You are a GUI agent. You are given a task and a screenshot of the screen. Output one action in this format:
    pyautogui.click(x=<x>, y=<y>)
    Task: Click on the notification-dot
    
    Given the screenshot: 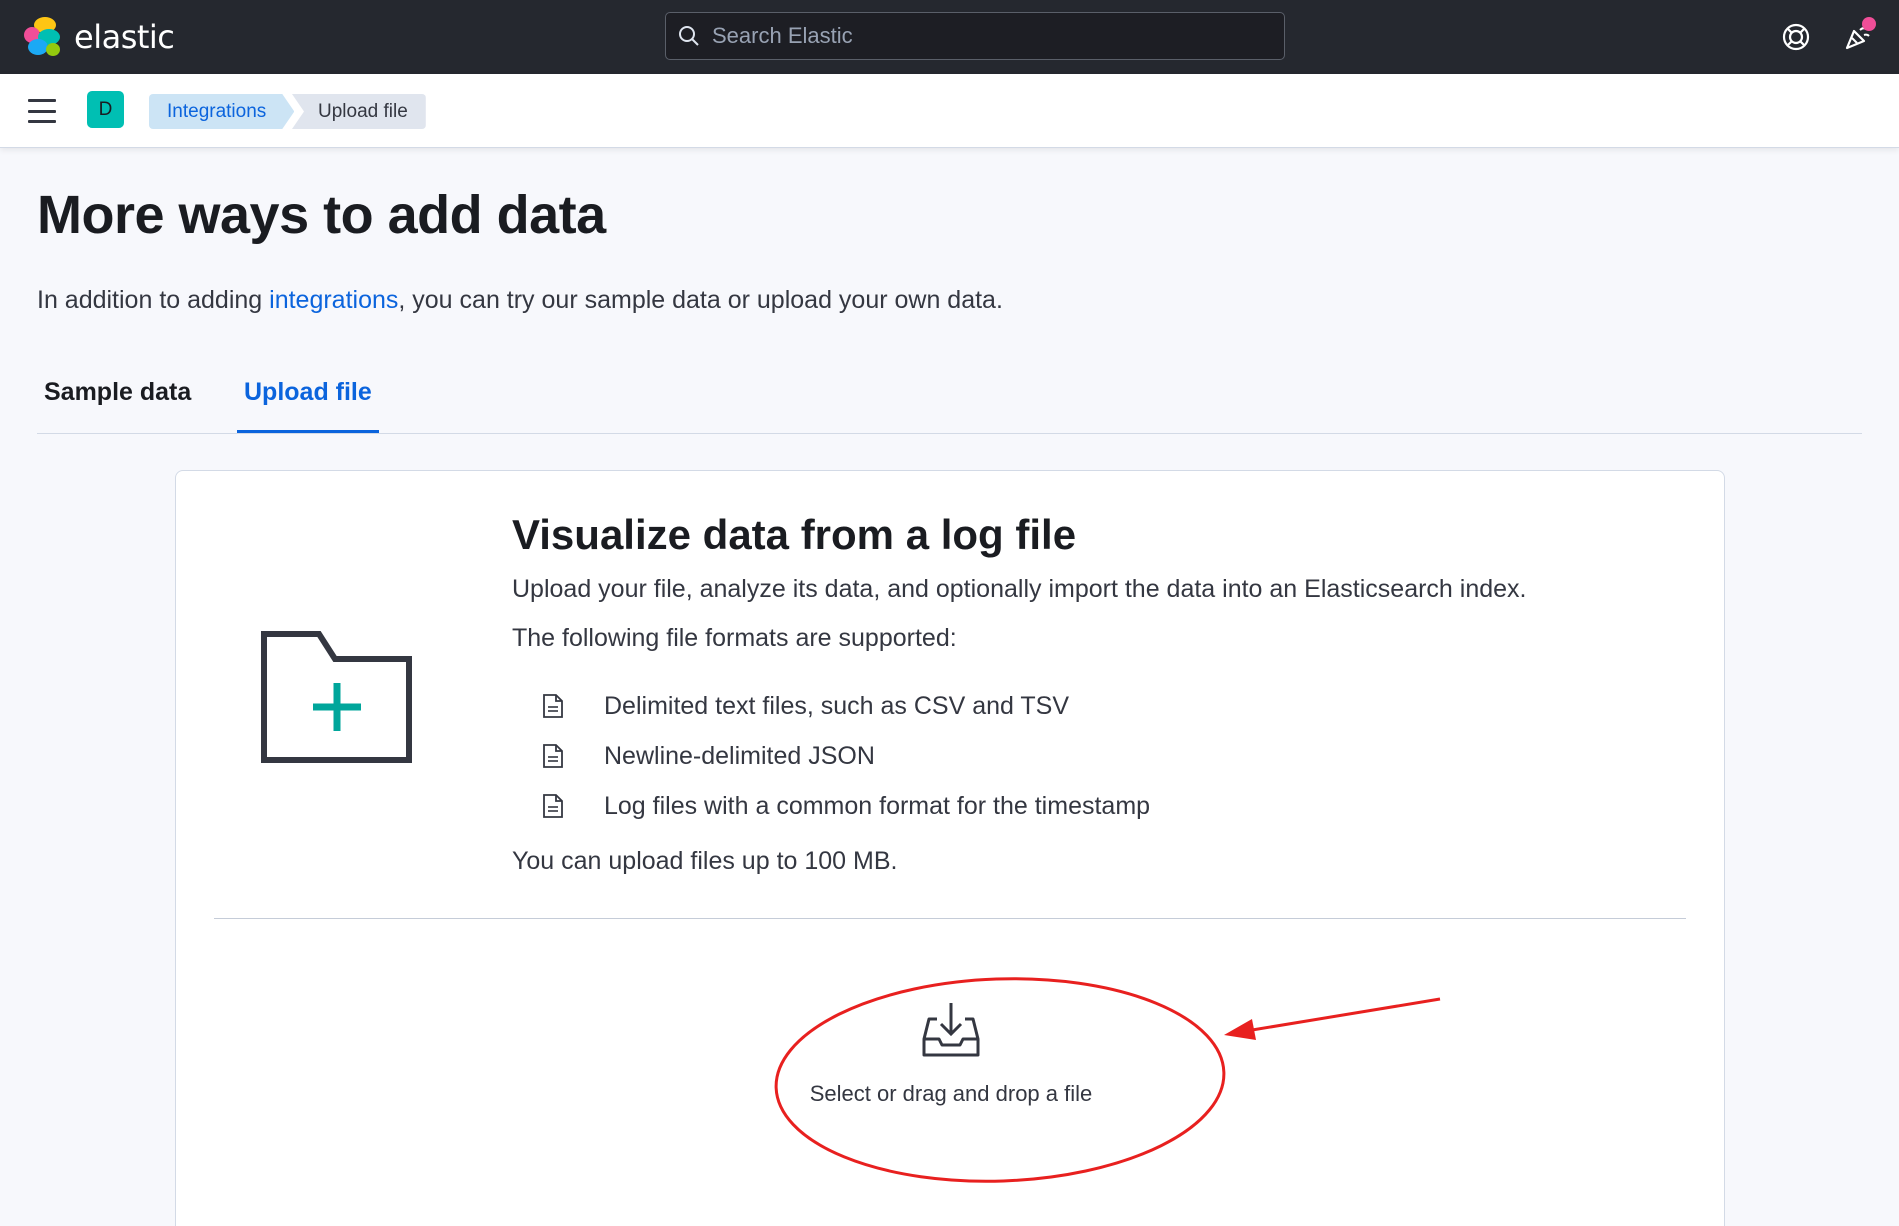 What is the action you would take?
    pyautogui.click(x=1869, y=24)
    